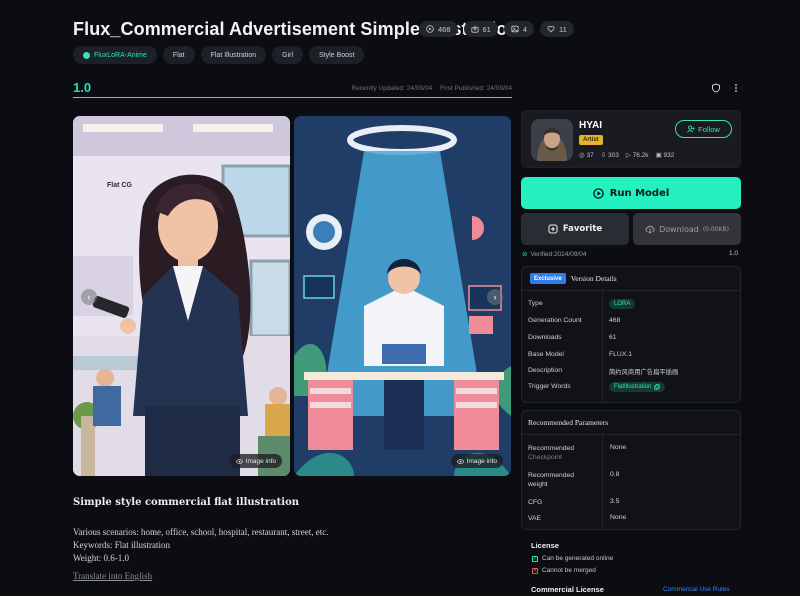 The width and height of the screenshot is (800, 596). What do you see at coordinates (696, 589) in the screenshot?
I see `commercial-use-rules-link: Commercial Use Rules` at bounding box center [696, 589].